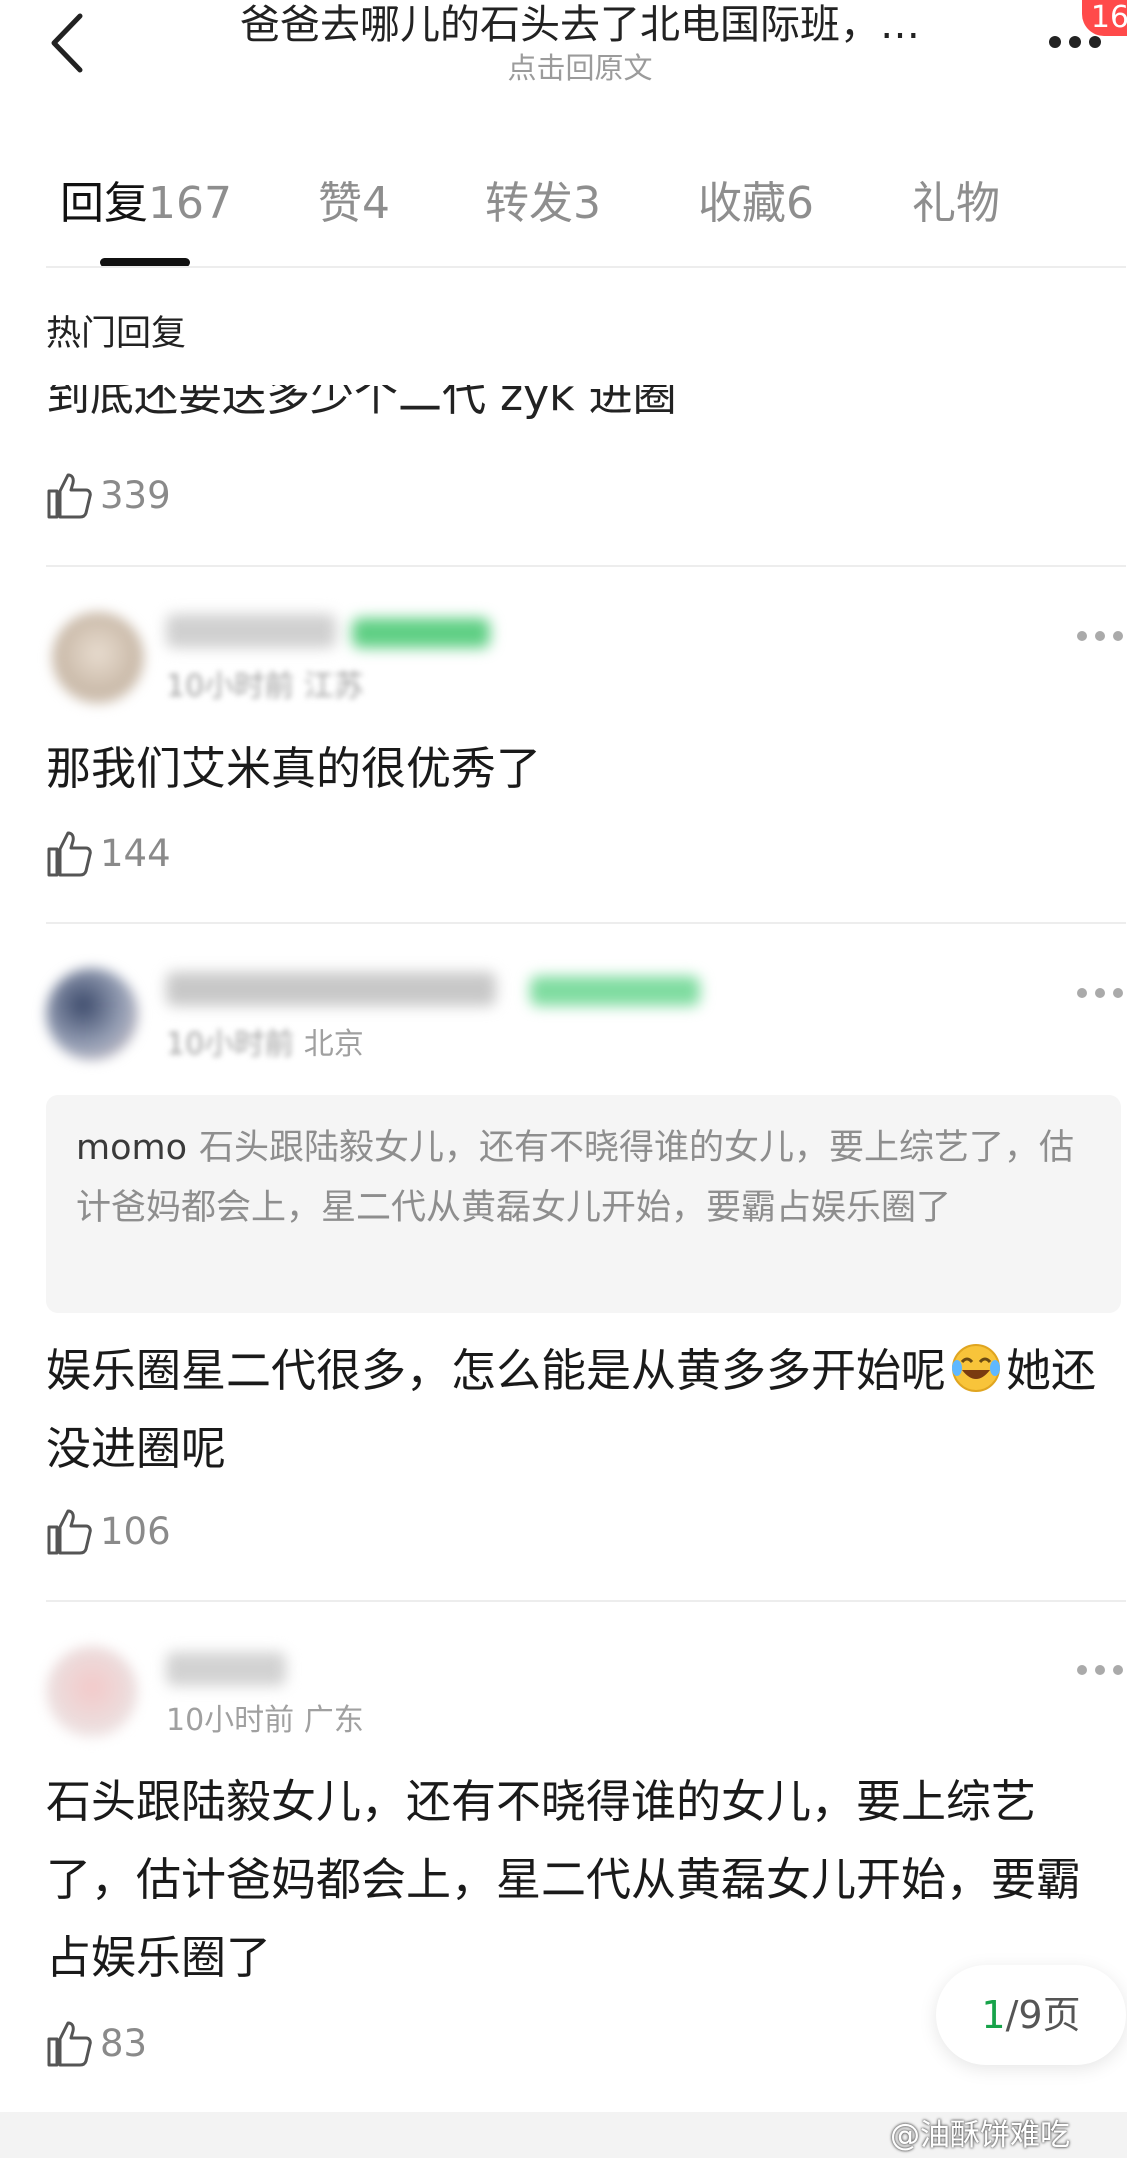  I want to click on back-to-original-link: 点击回原文, so click(580, 68).